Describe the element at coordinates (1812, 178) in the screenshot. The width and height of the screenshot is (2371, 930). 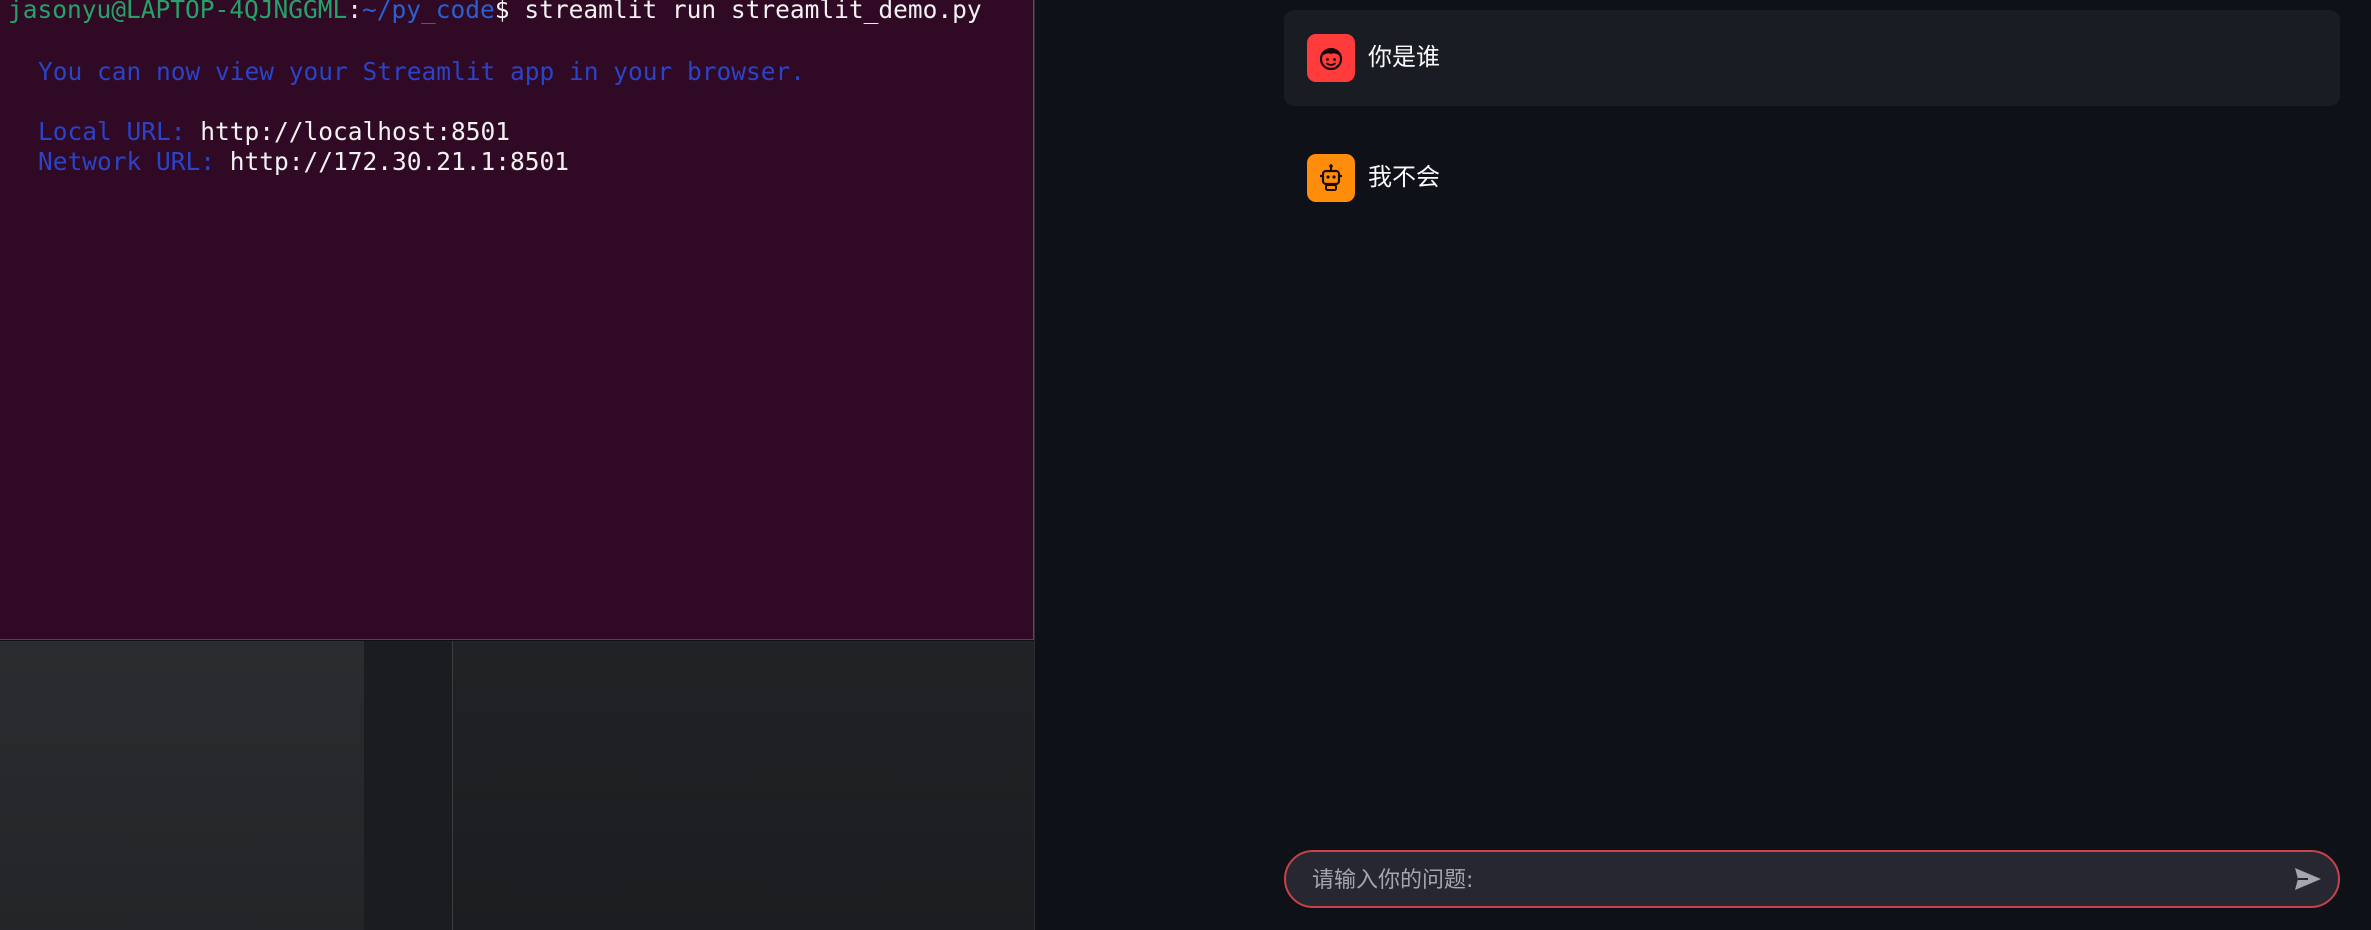
I see `chat-message-assistant: 我不会` at that location.